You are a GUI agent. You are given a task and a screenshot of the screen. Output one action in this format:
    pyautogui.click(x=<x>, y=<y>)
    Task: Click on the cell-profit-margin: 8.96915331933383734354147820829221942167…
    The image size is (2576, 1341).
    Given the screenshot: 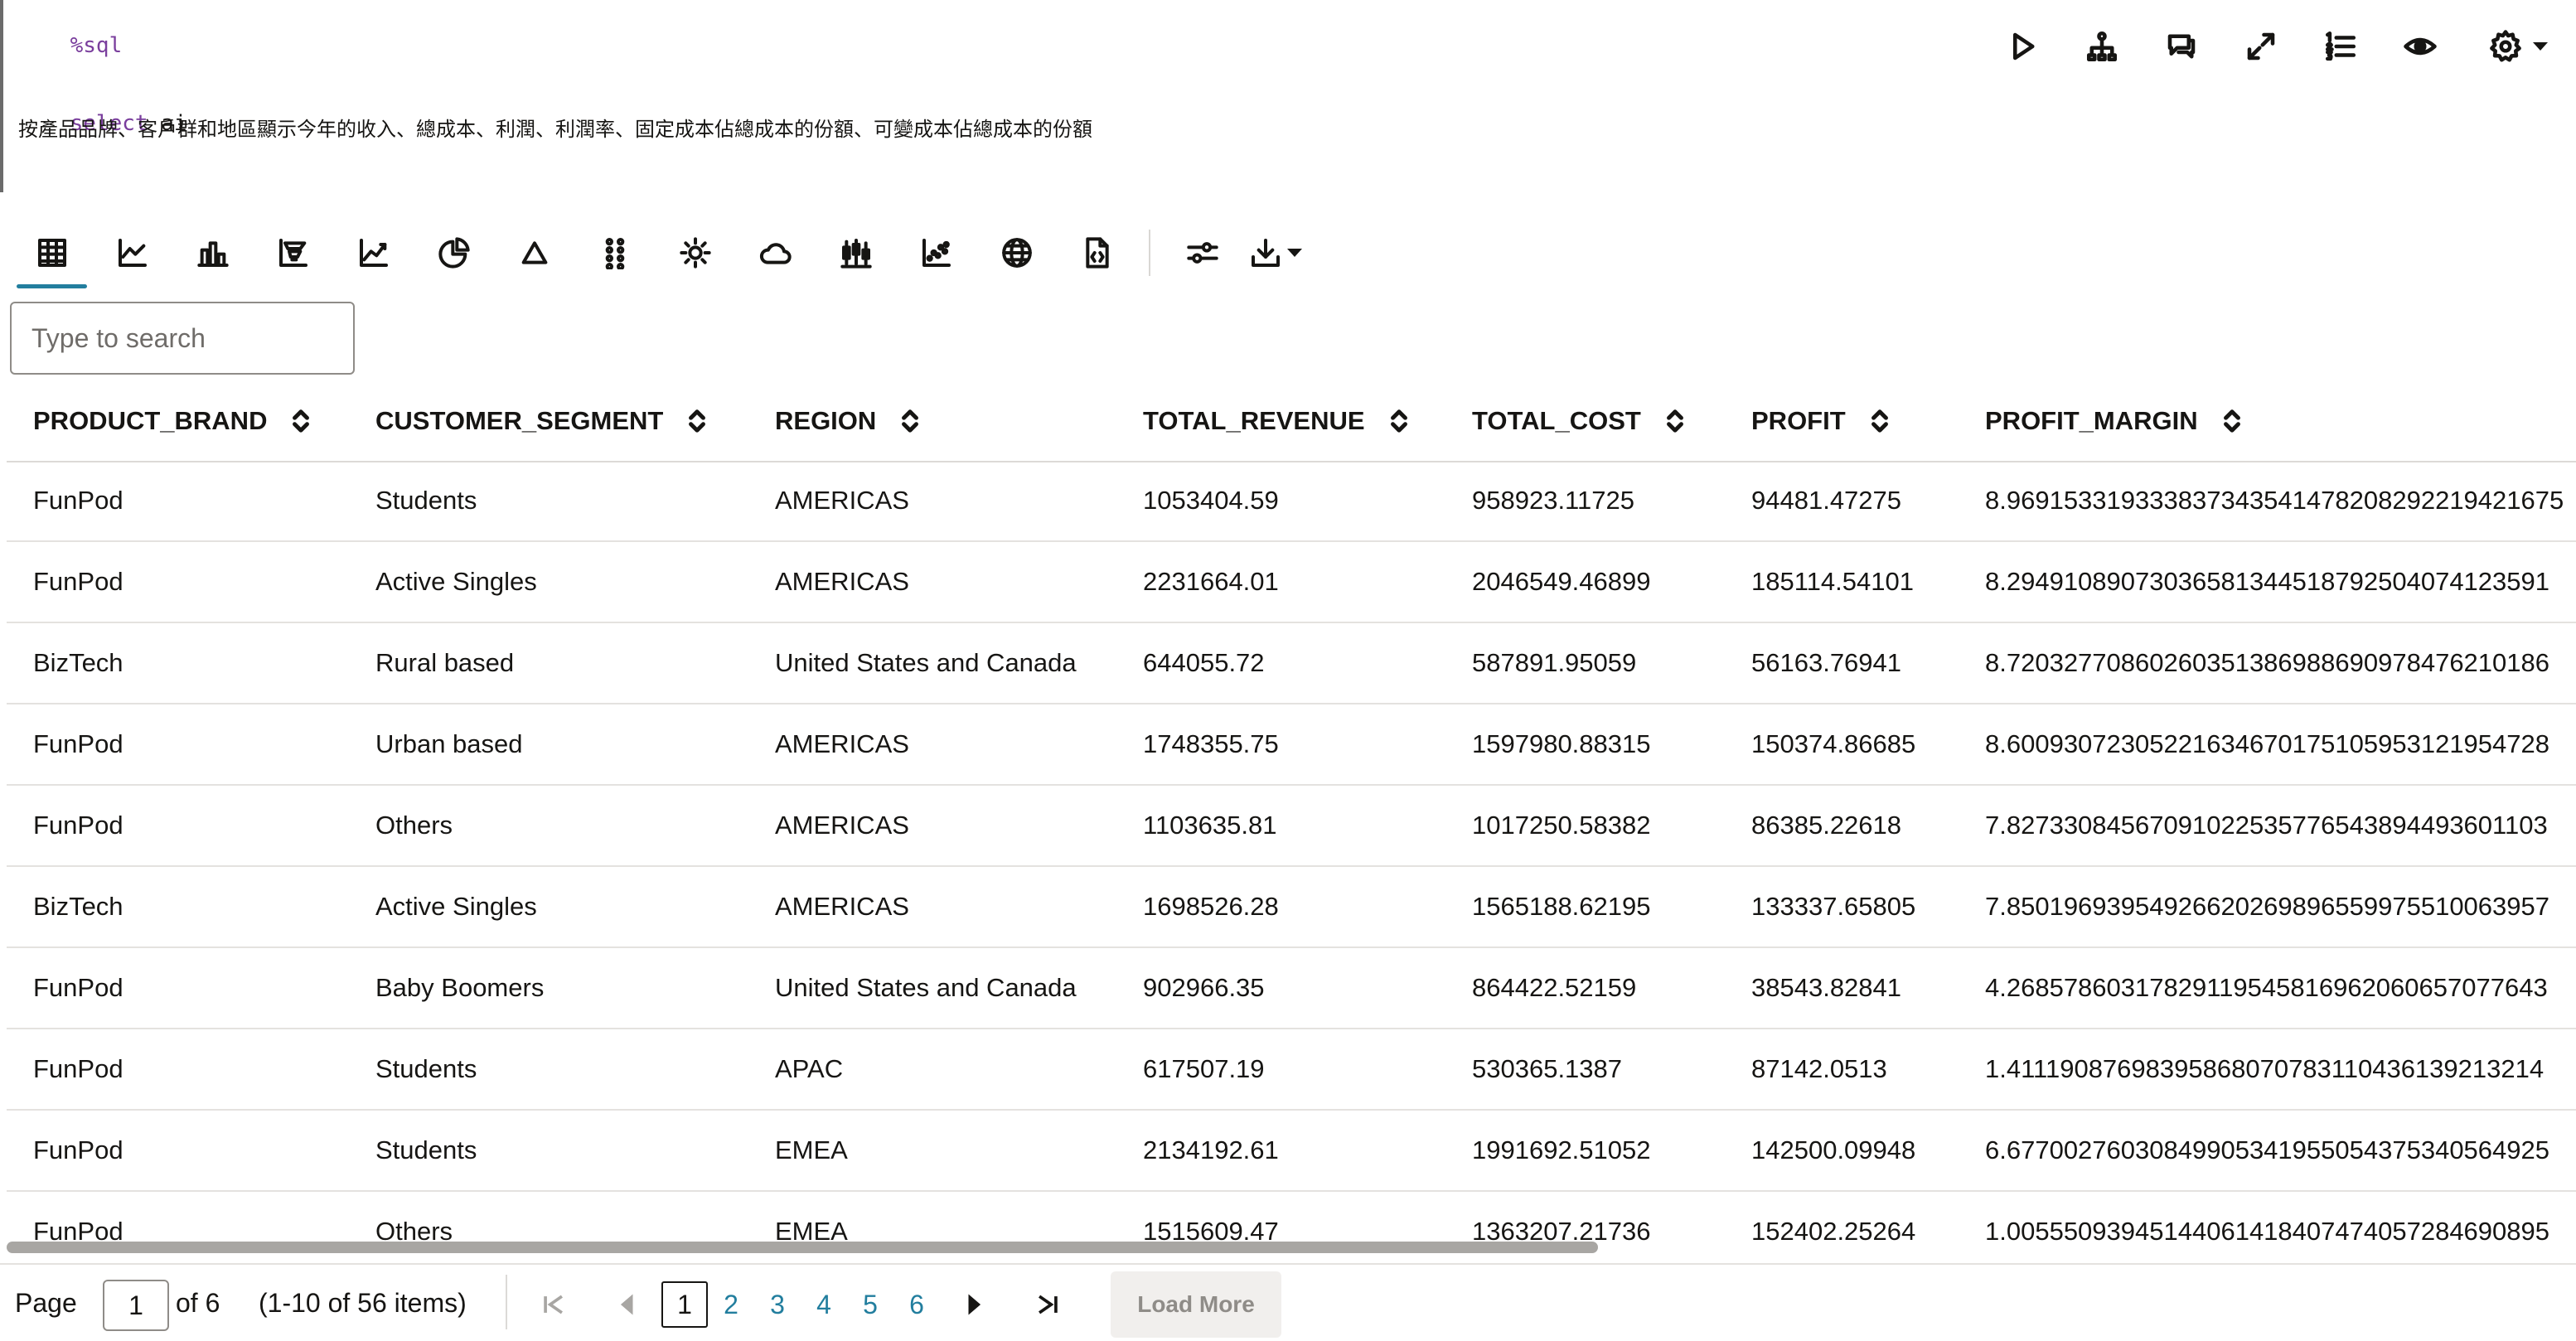 What is the action you would take?
    pyautogui.click(x=2274, y=500)
    